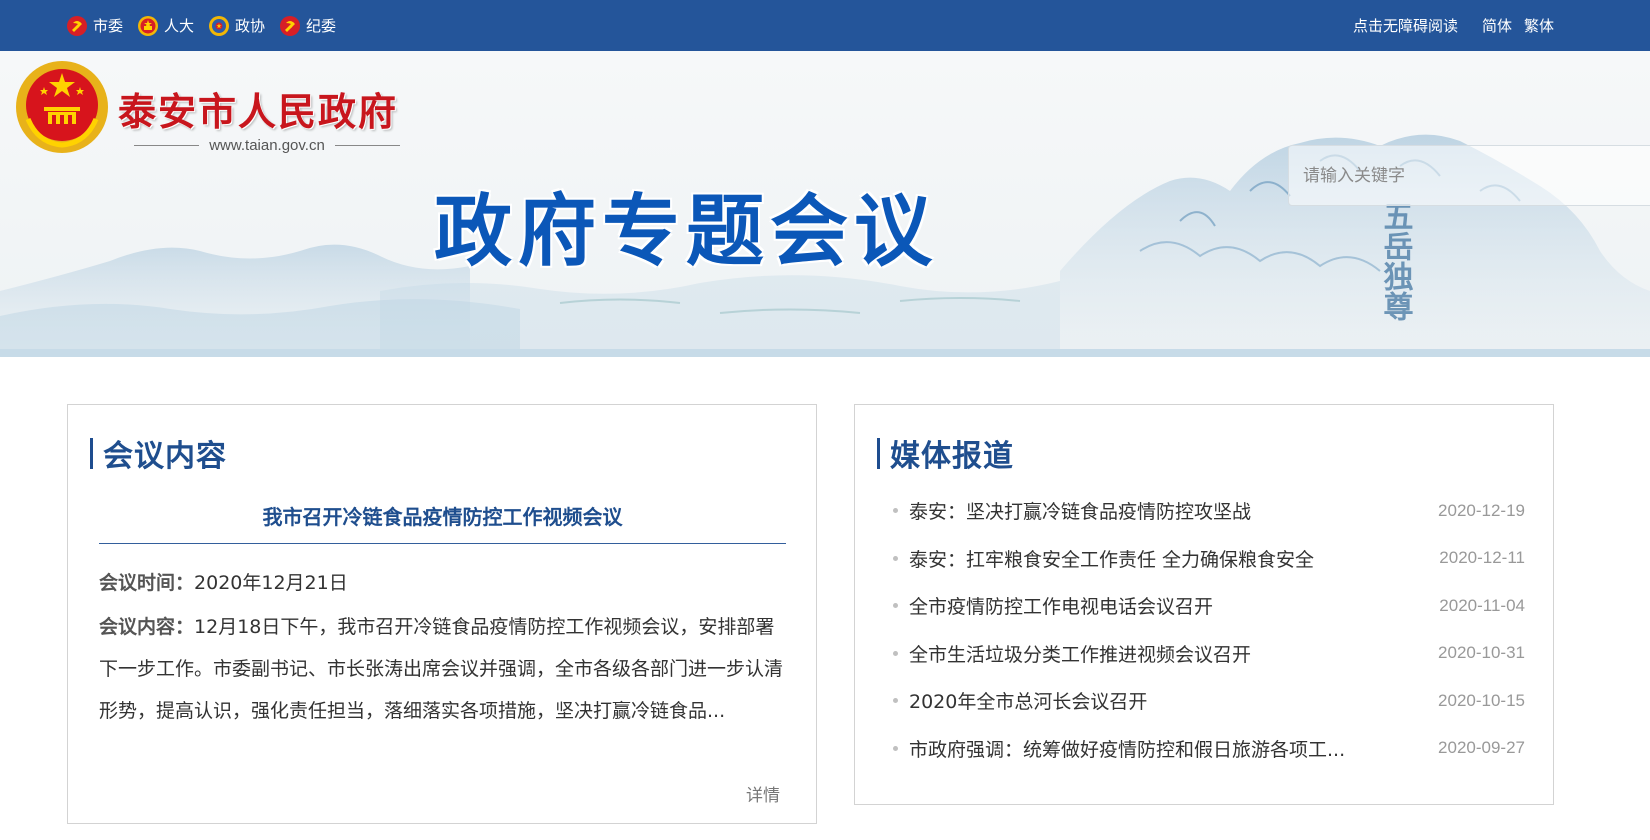  Describe the element at coordinates (271, 583) in the screenshot. I see `meeting-time-value: 2020年12月21日` at that location.